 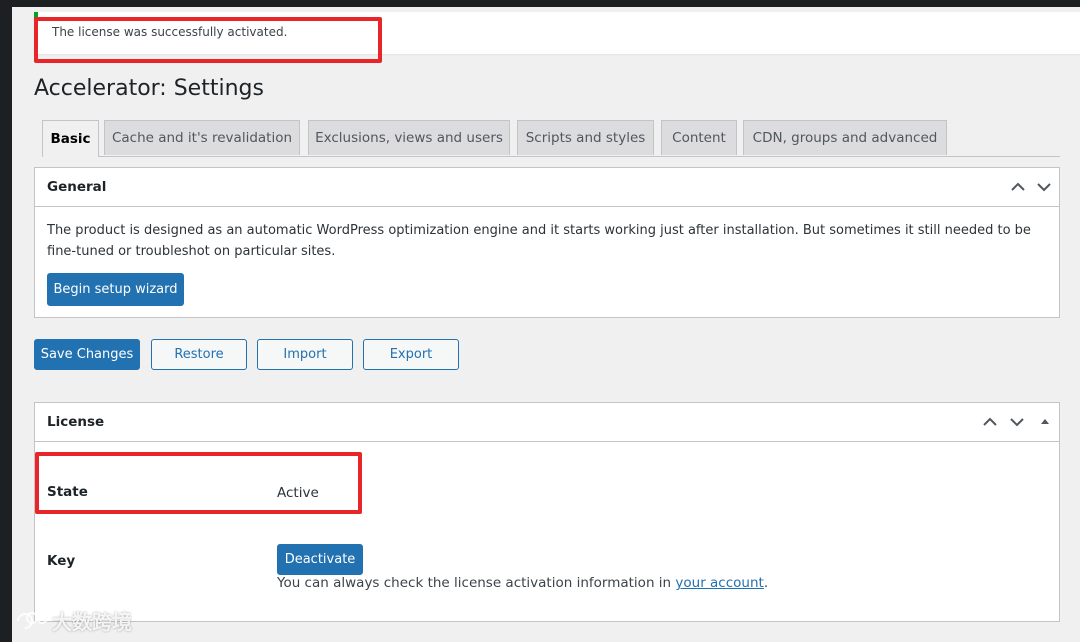 What do you see at coordinates (305, 354) in the screenshot?
I see `import-button: Import` at bounding box center [305, 354].